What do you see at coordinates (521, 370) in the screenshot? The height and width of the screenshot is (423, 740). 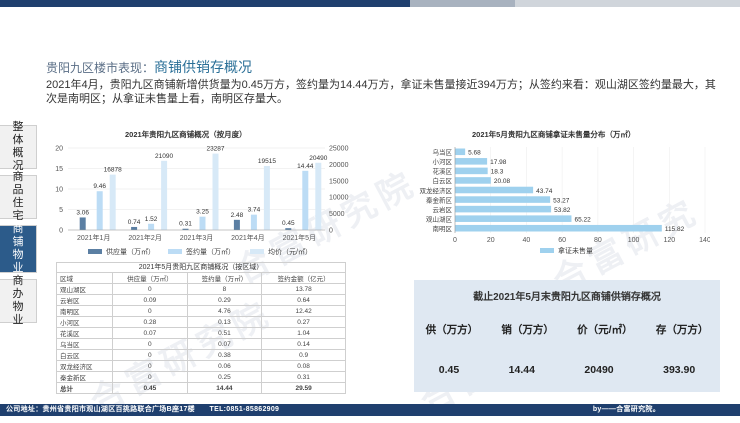 I see `summary-value-sales: 14.44` at bounding box center [521, 370].